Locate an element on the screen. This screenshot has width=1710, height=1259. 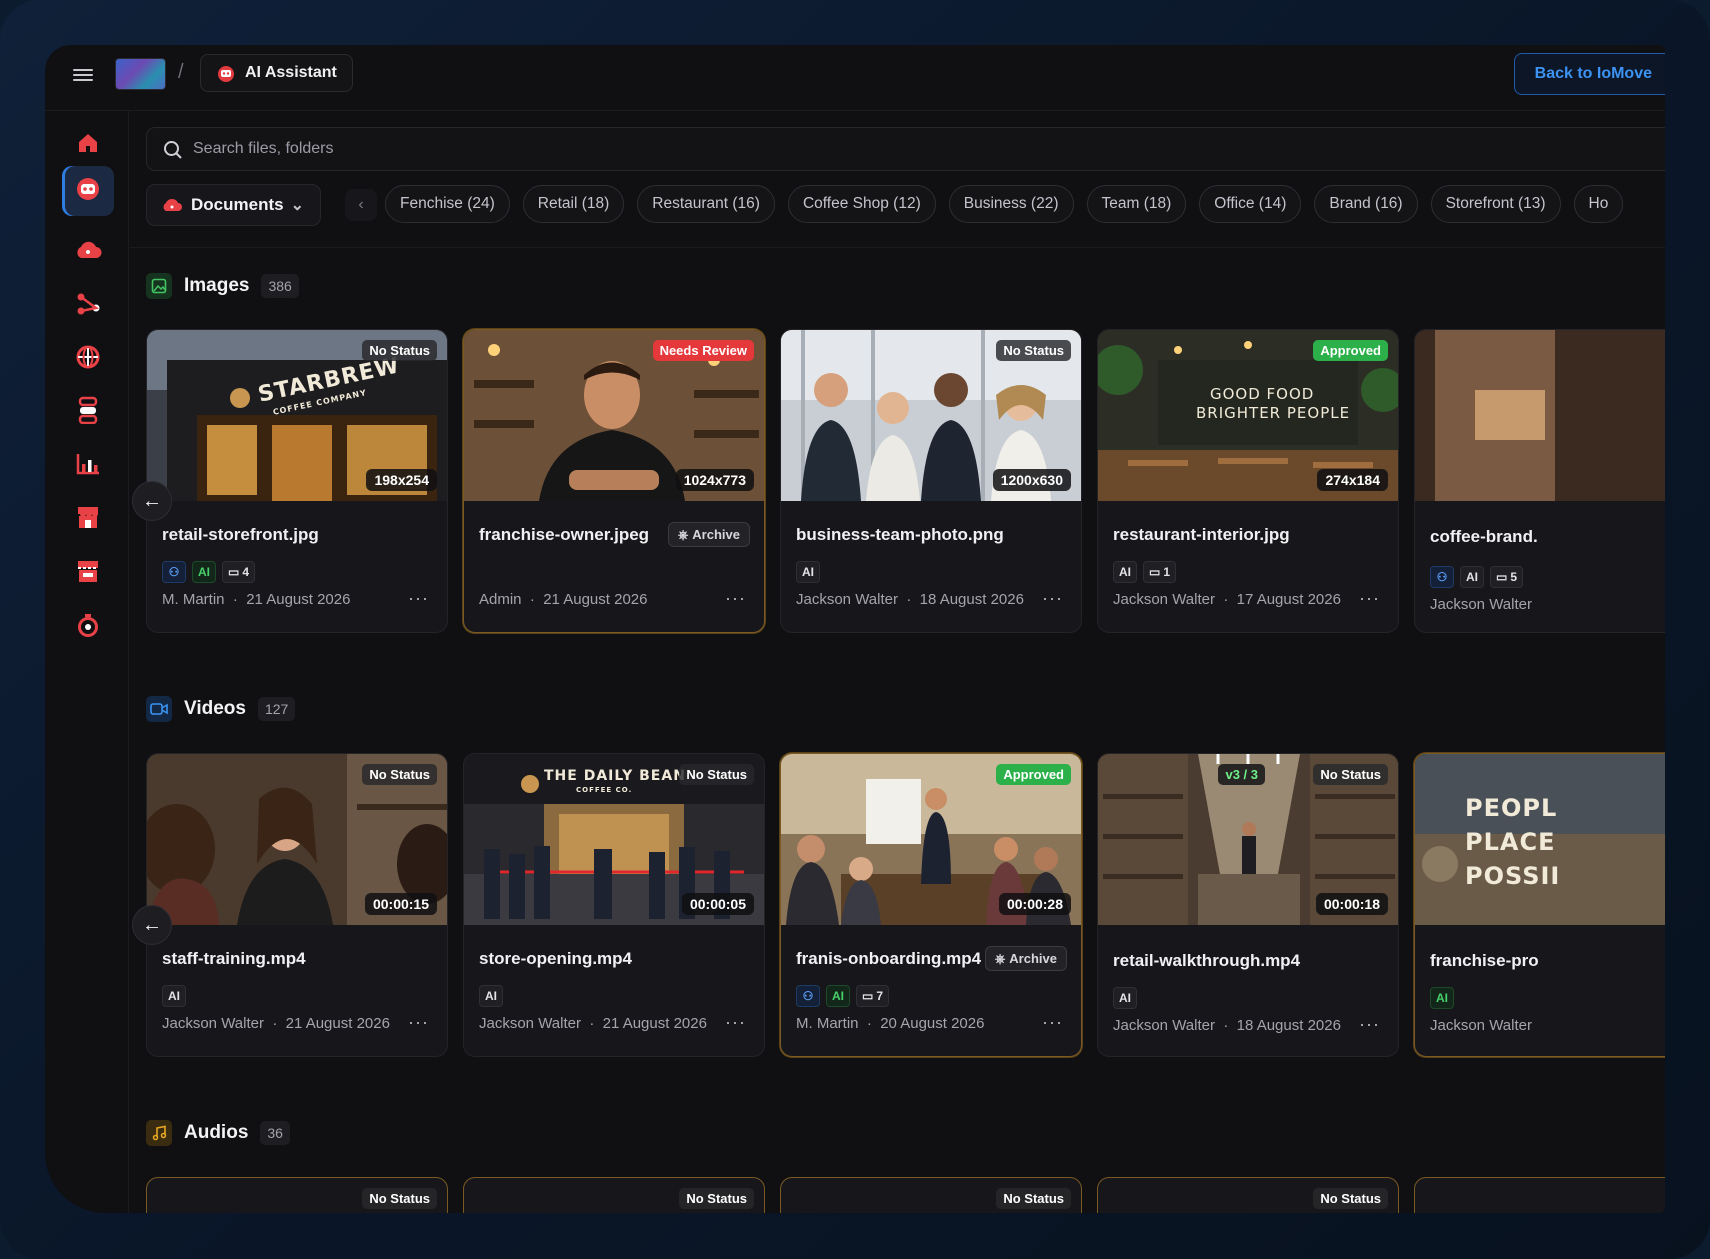
file-name: coffee-brand. is located at coordinates (1484, 536).